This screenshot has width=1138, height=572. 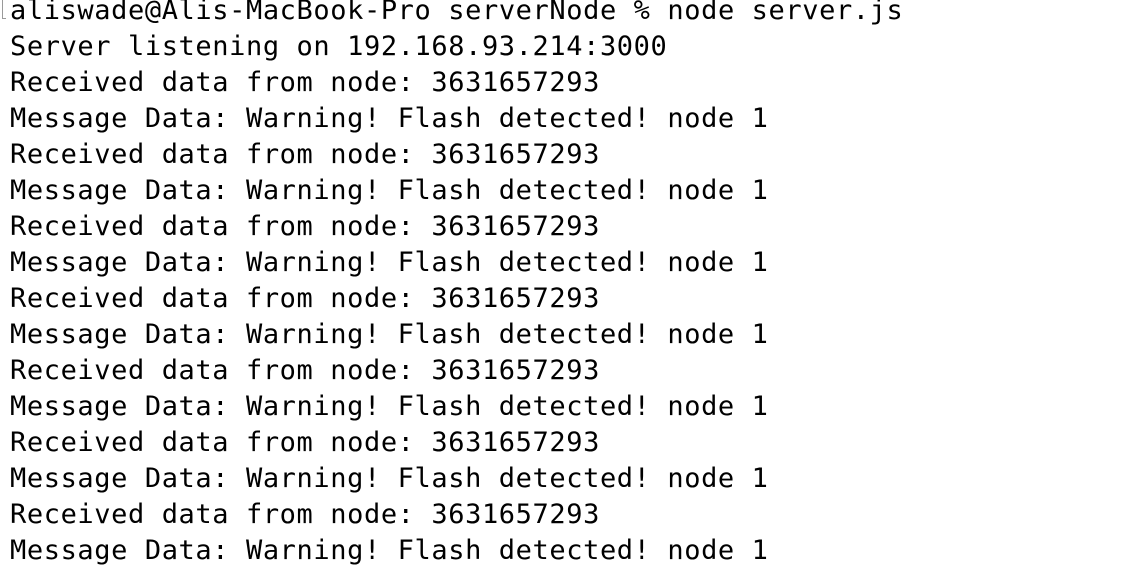 What do you see at coordinates (642, 13) in the screenshot?
I see `prompt-symbol: %` at bounding box center [642, 13].